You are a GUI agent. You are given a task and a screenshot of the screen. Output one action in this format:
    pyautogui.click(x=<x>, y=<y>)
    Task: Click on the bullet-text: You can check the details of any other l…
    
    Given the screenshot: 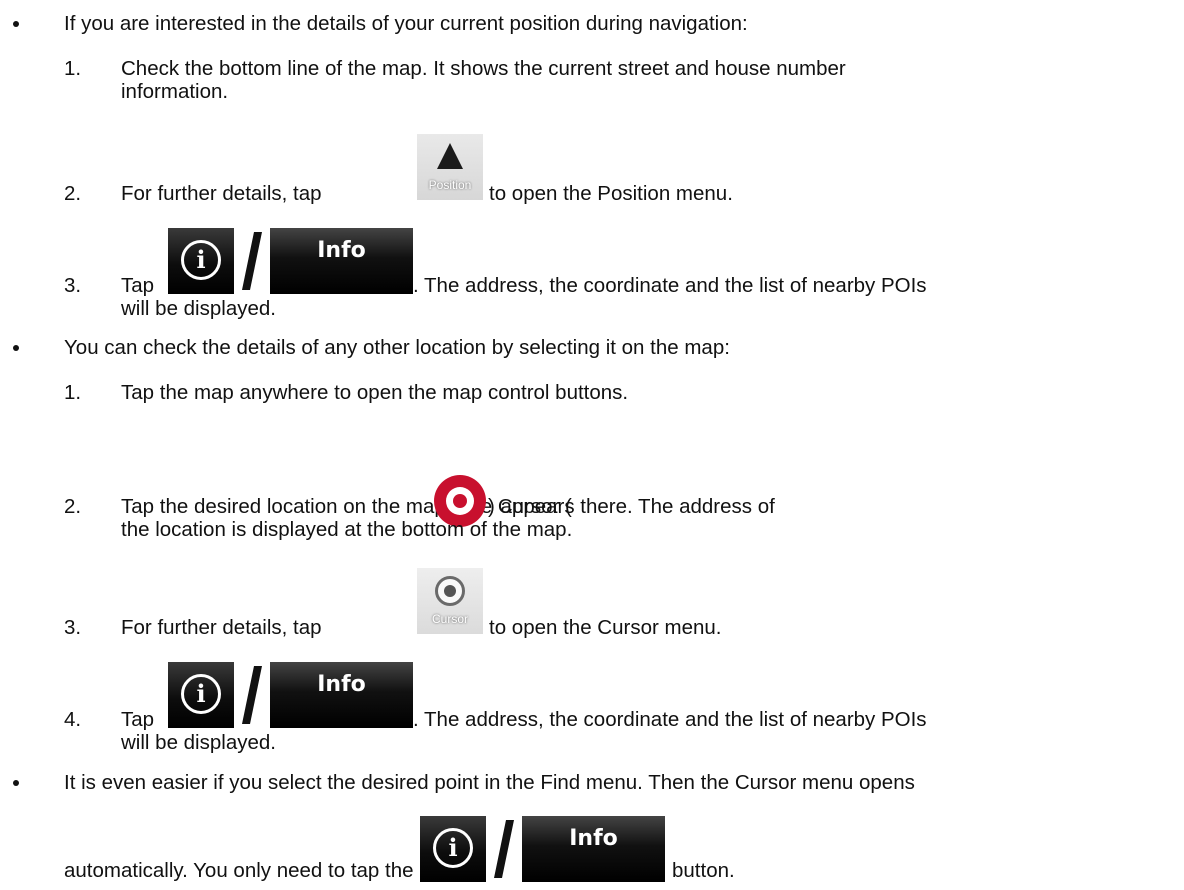 What is the action you would take?
    pyautogui.click(x=397, y=347)
    